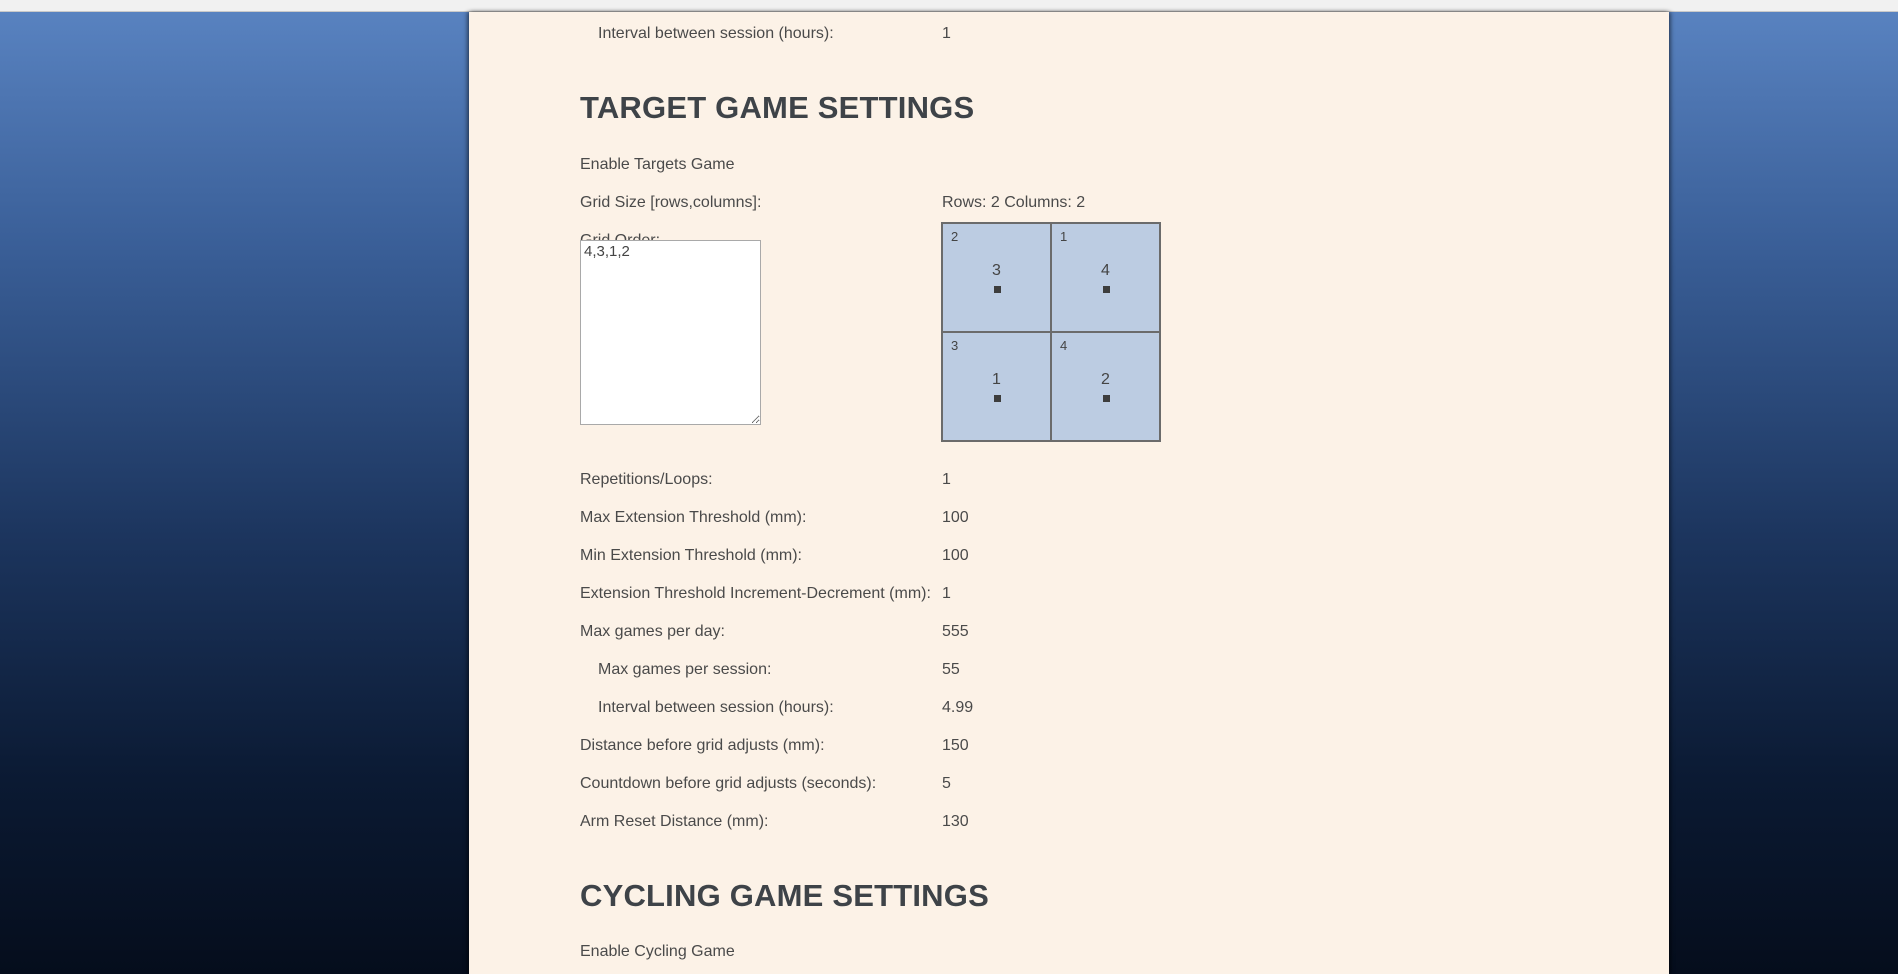 The image size is (1898, 974). What do you see at coordinates (670, 332) in the screenshot?
I see `grid-order-textarea: 4,3,1,2` at bounding box center [670, 332].